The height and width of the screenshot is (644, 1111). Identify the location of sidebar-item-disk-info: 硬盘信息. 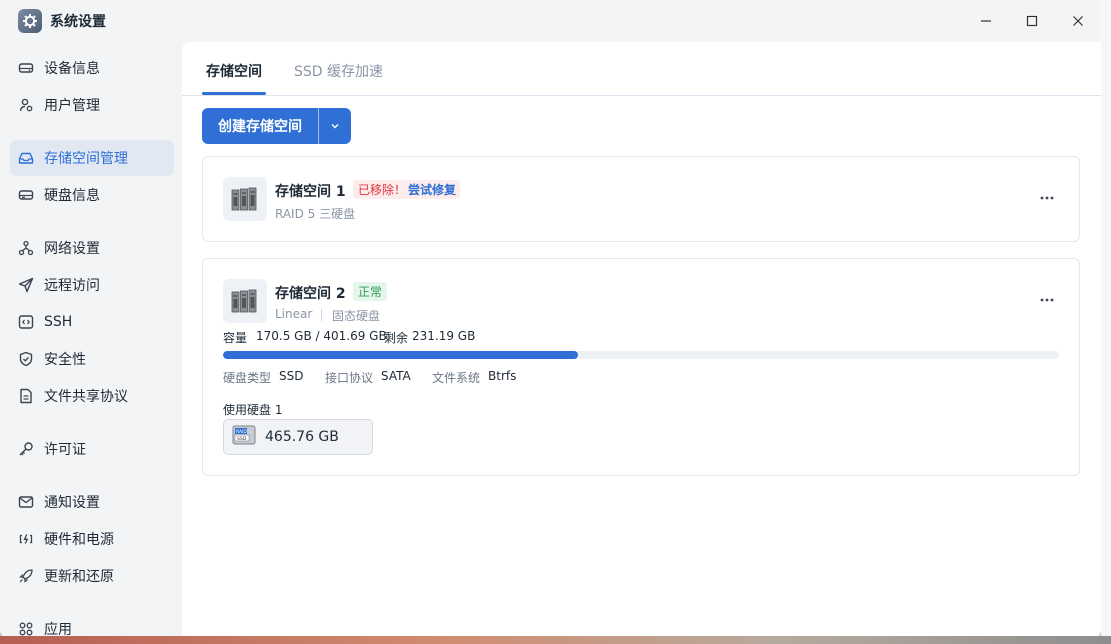
(92, 195).